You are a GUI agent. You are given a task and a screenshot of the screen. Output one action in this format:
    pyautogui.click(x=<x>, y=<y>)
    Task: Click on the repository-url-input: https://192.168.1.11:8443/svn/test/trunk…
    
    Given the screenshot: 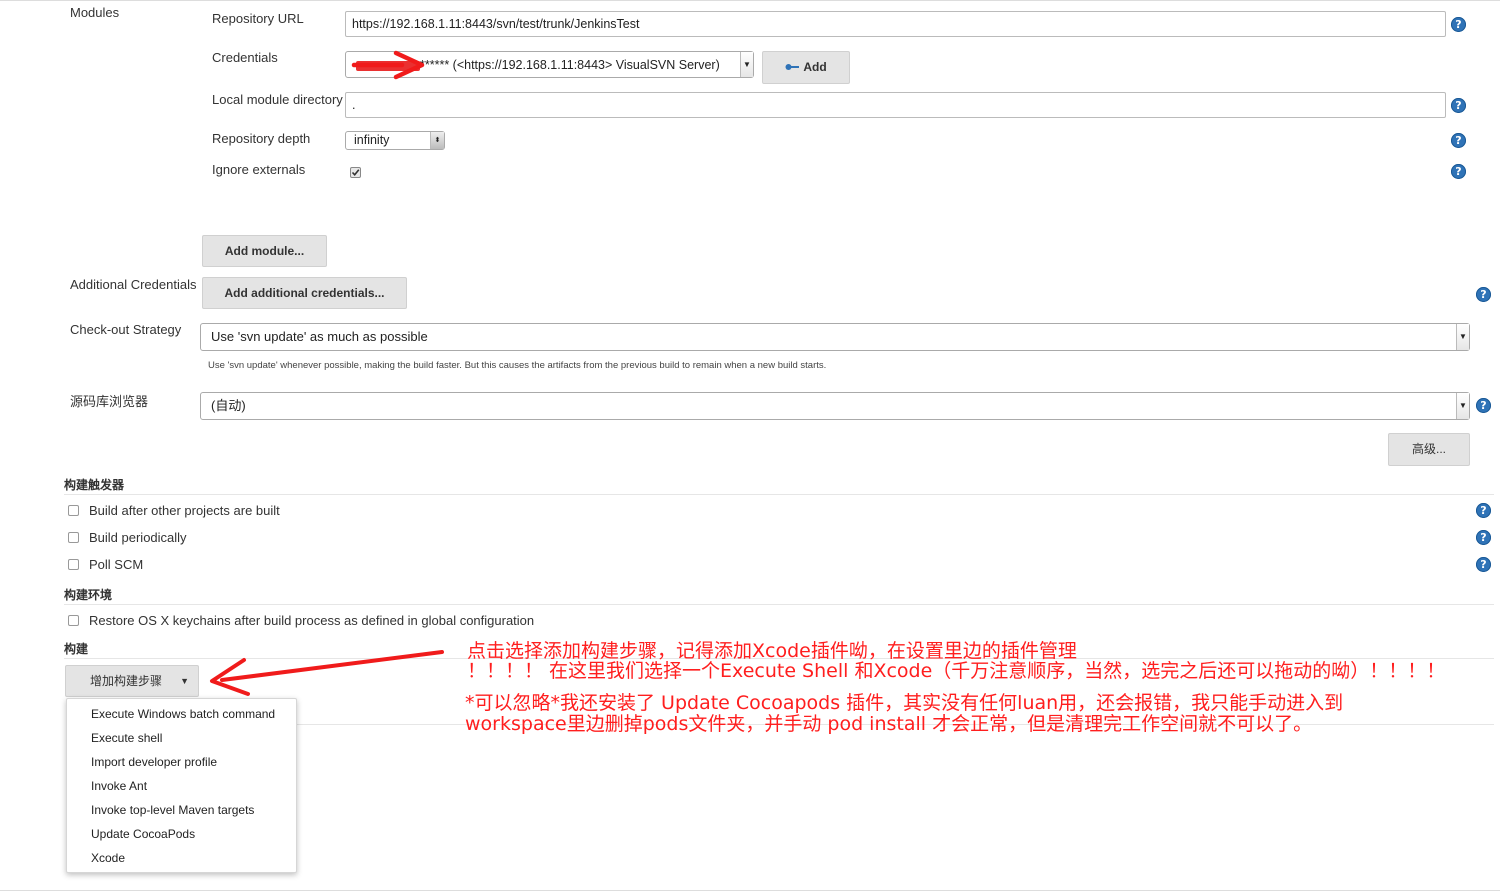 What is the action you would take?
    pyautogui.click(x=895, y=24)
    